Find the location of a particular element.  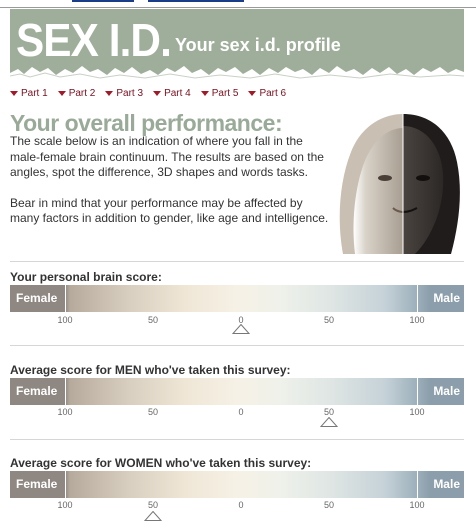

logo: SEX I.D. is located at coordinates (94, 40).